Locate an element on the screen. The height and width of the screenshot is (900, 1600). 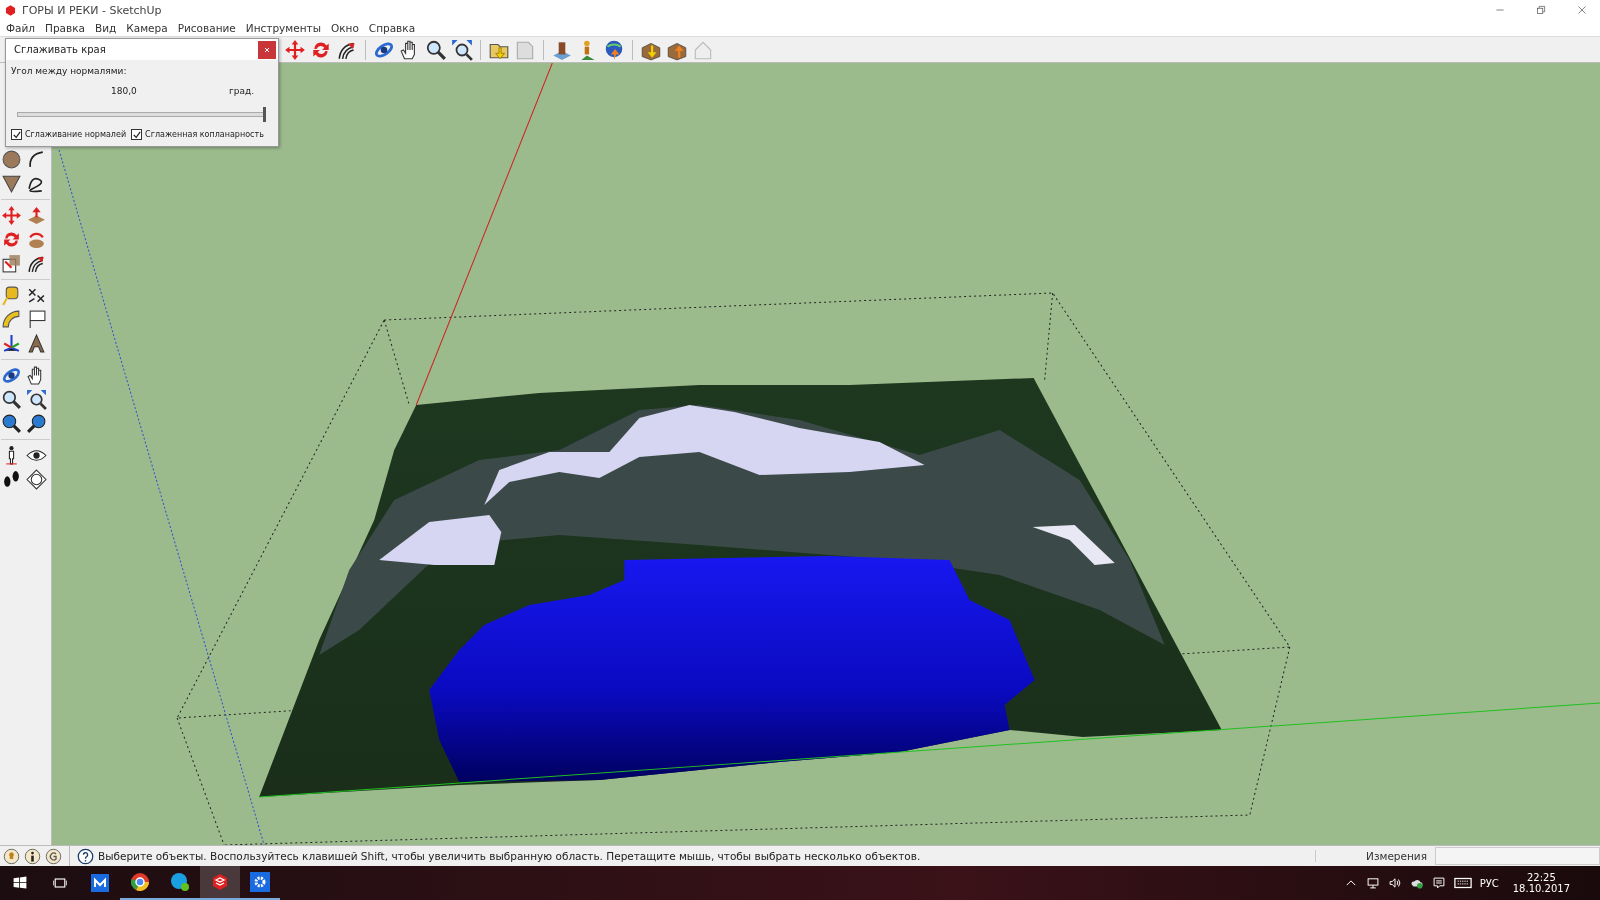
language-indicator: РУС is located at coordinates (1489, 883).